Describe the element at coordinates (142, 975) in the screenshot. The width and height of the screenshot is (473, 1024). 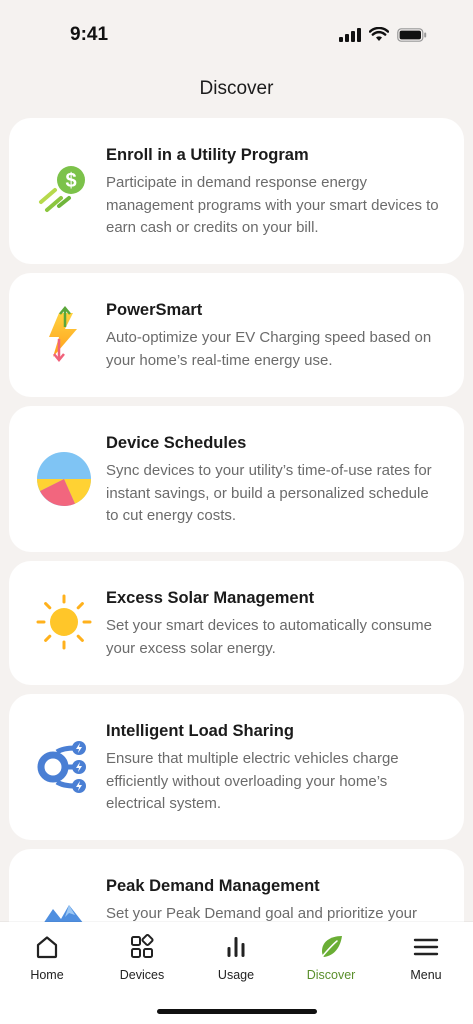
I see `tab-label: Devices` at that location.